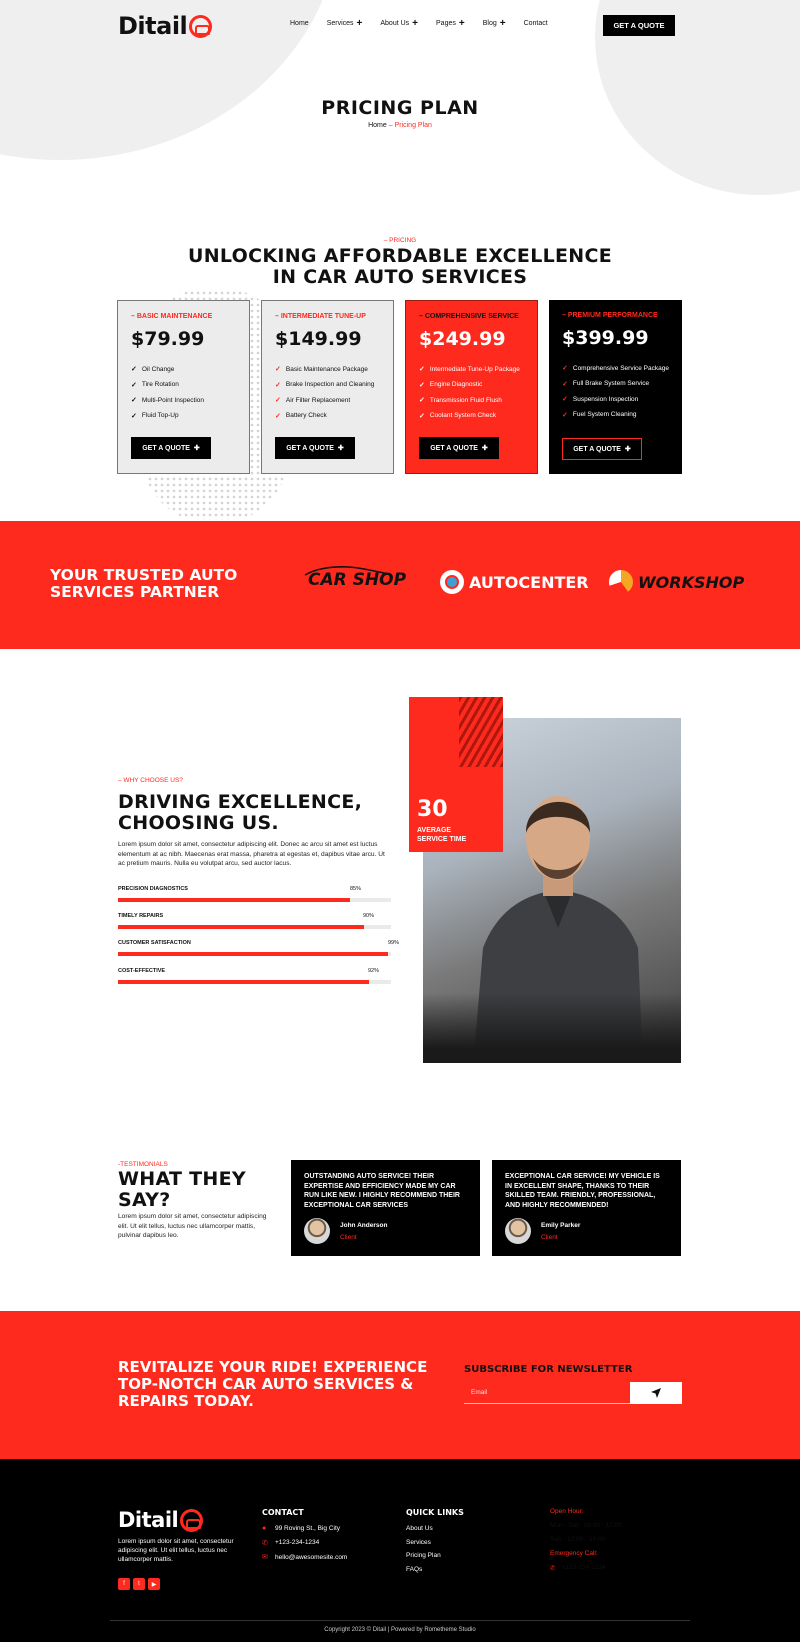  I want to click on site-logo: Ditail, so click(165, 26).